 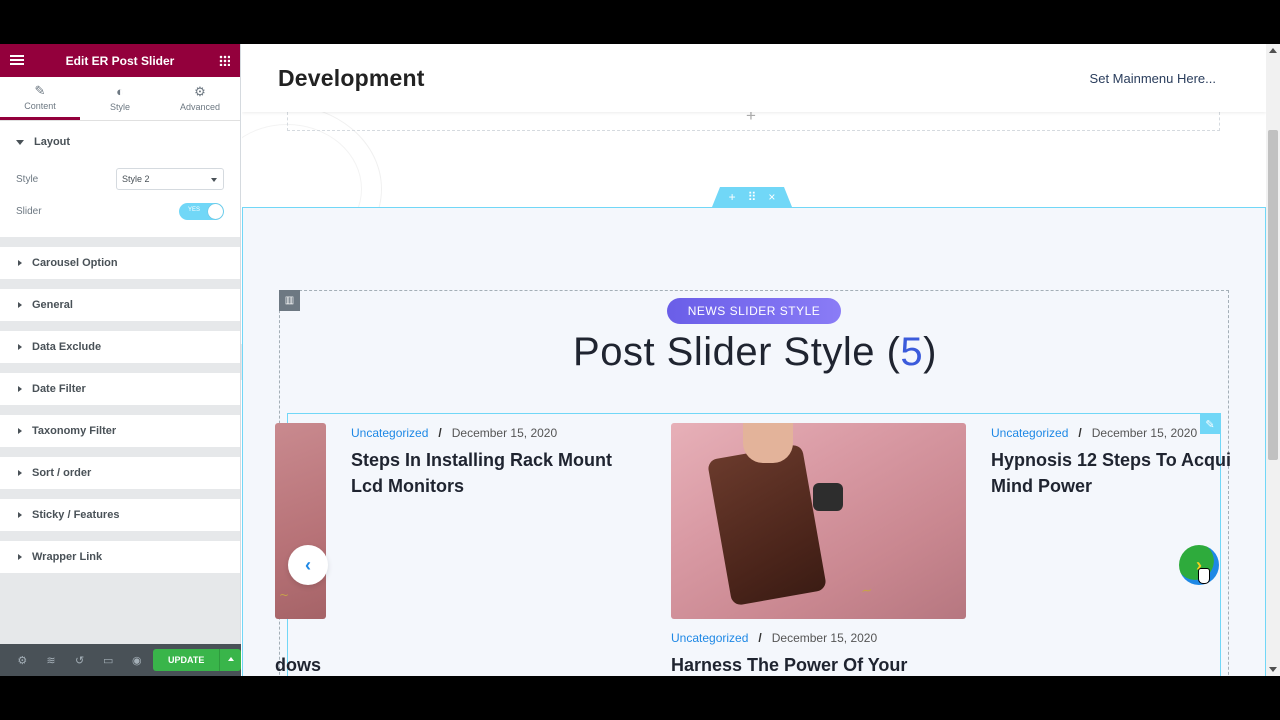 What do you see at coordinates (866, 591) in the screenshot?
I see `car-emblem-image: ~` at bounding box center [866, 591].